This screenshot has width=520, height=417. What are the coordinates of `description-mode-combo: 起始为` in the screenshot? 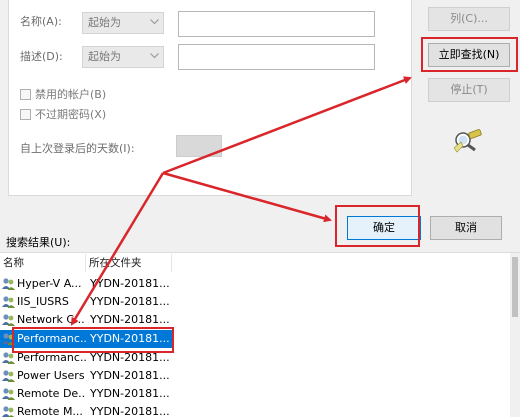 It's located at (123, 57).